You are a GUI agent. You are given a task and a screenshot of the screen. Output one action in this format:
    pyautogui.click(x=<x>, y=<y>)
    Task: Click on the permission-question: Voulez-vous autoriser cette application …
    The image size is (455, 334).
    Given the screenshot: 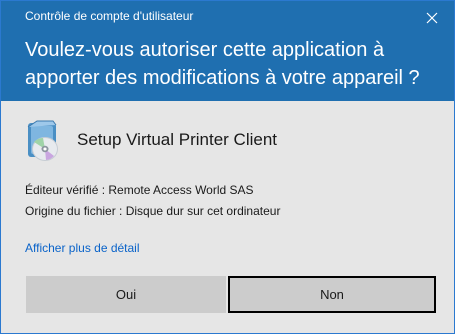 What is the action you would take?
    pyautogui.click(x=222, y=64)
    